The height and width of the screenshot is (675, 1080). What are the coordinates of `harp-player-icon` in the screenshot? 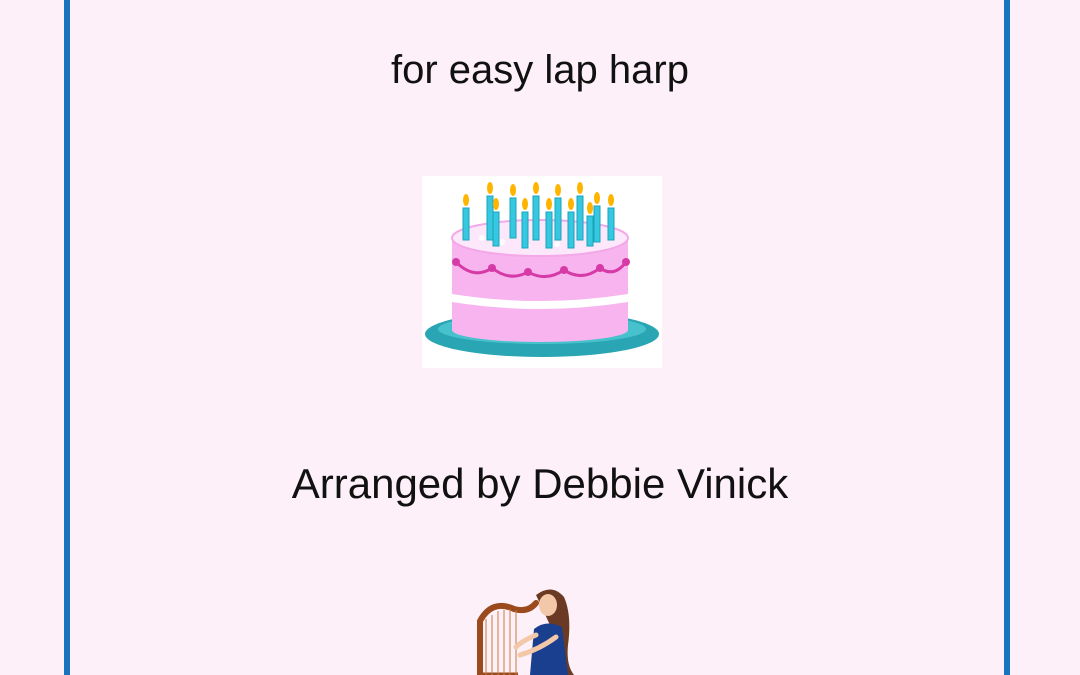 It's located at (525, 632).